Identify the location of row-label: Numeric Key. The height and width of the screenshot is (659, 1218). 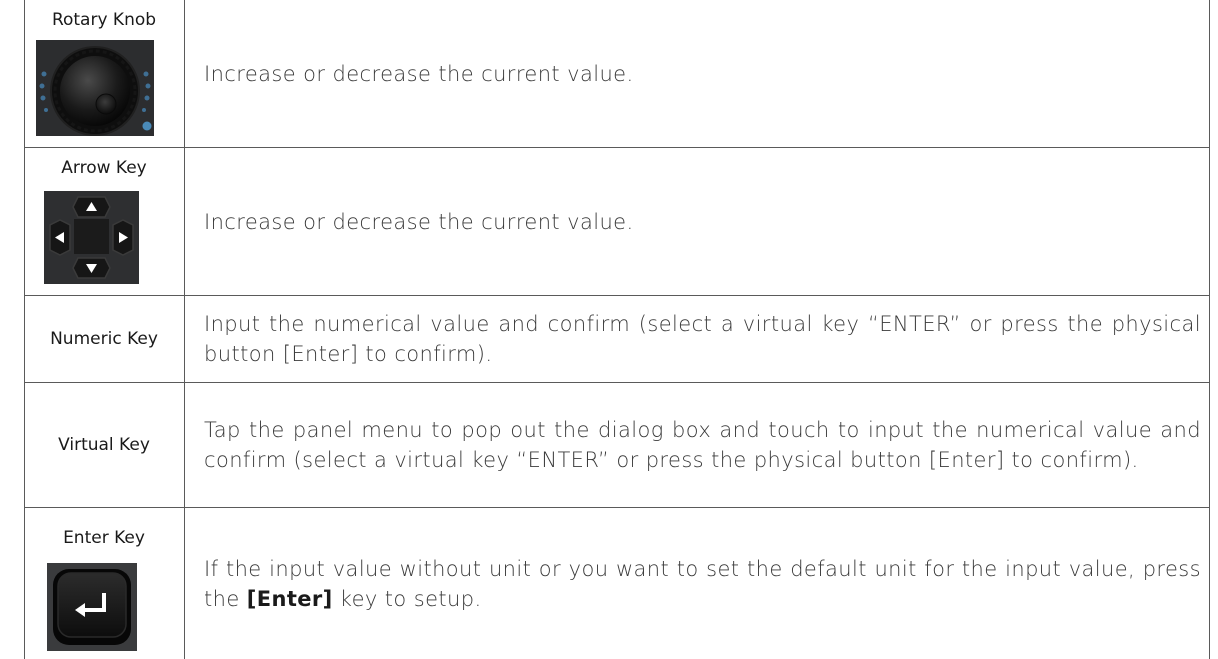
(104, 339).